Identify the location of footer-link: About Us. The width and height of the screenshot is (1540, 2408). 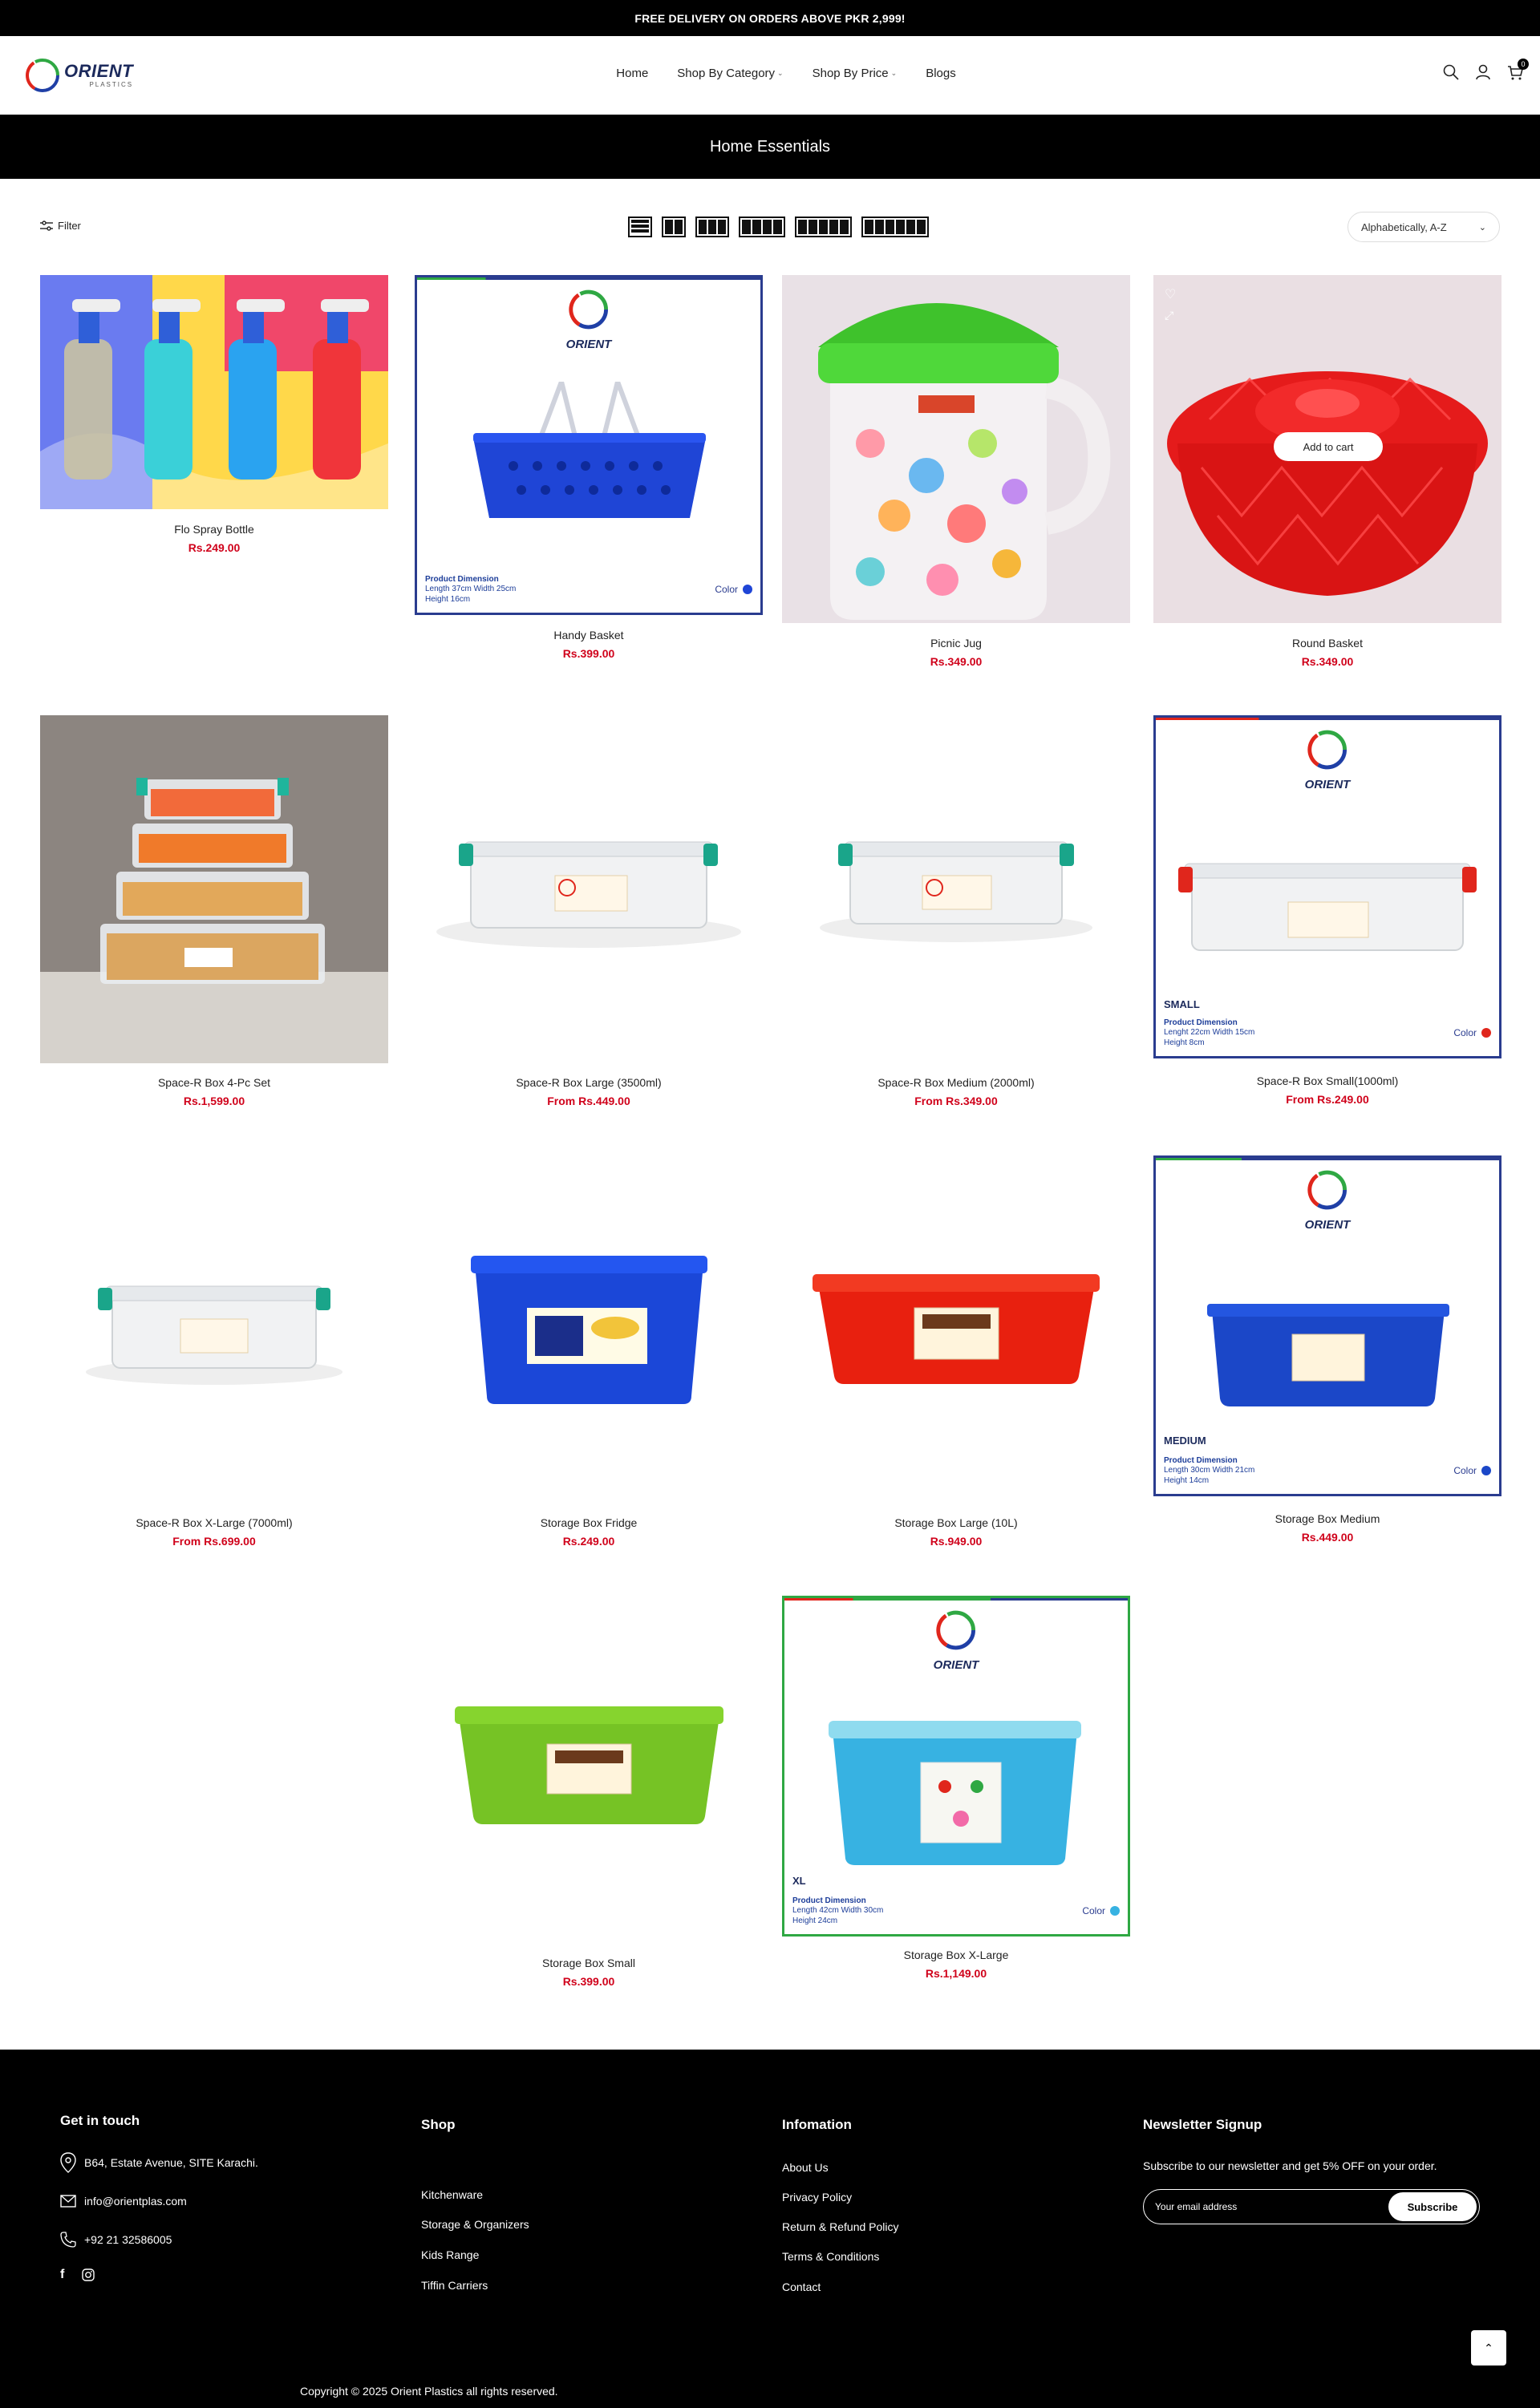
(805, 2167).